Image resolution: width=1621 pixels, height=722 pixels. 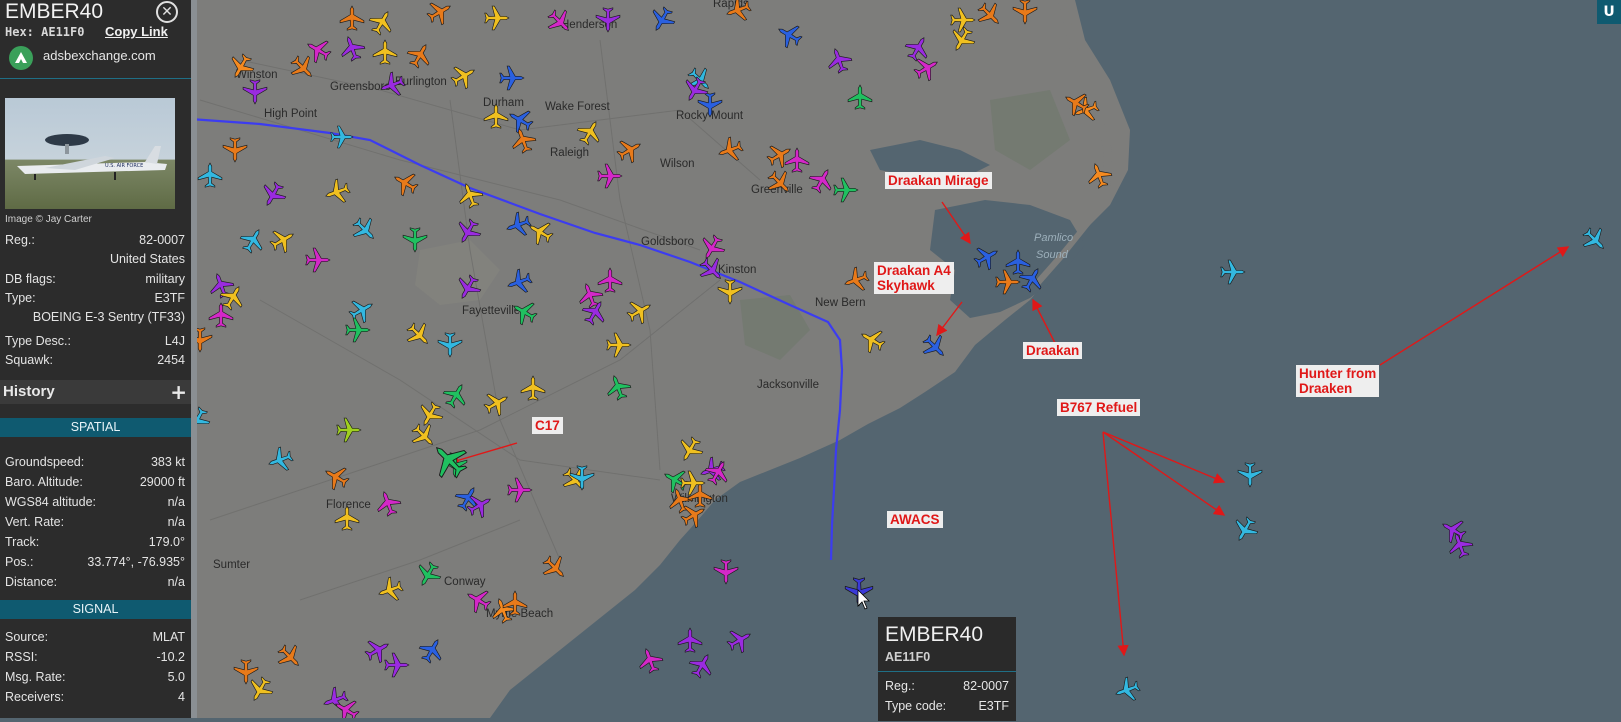 What do you see at coordinates (291, 114) in the screenshot?
I see `place-label: High Point` at bounding box center [291, 114].